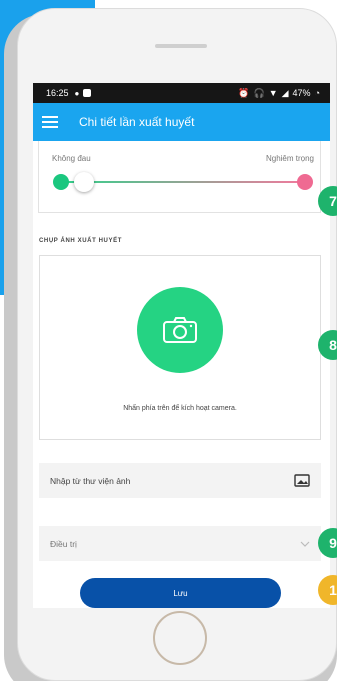 This screenshot has width=337, height=681. What do you see at coordinates (180, 543) in the screenshot?
I see `treatment-select: Điều trị` at bounding box center [180, 543].